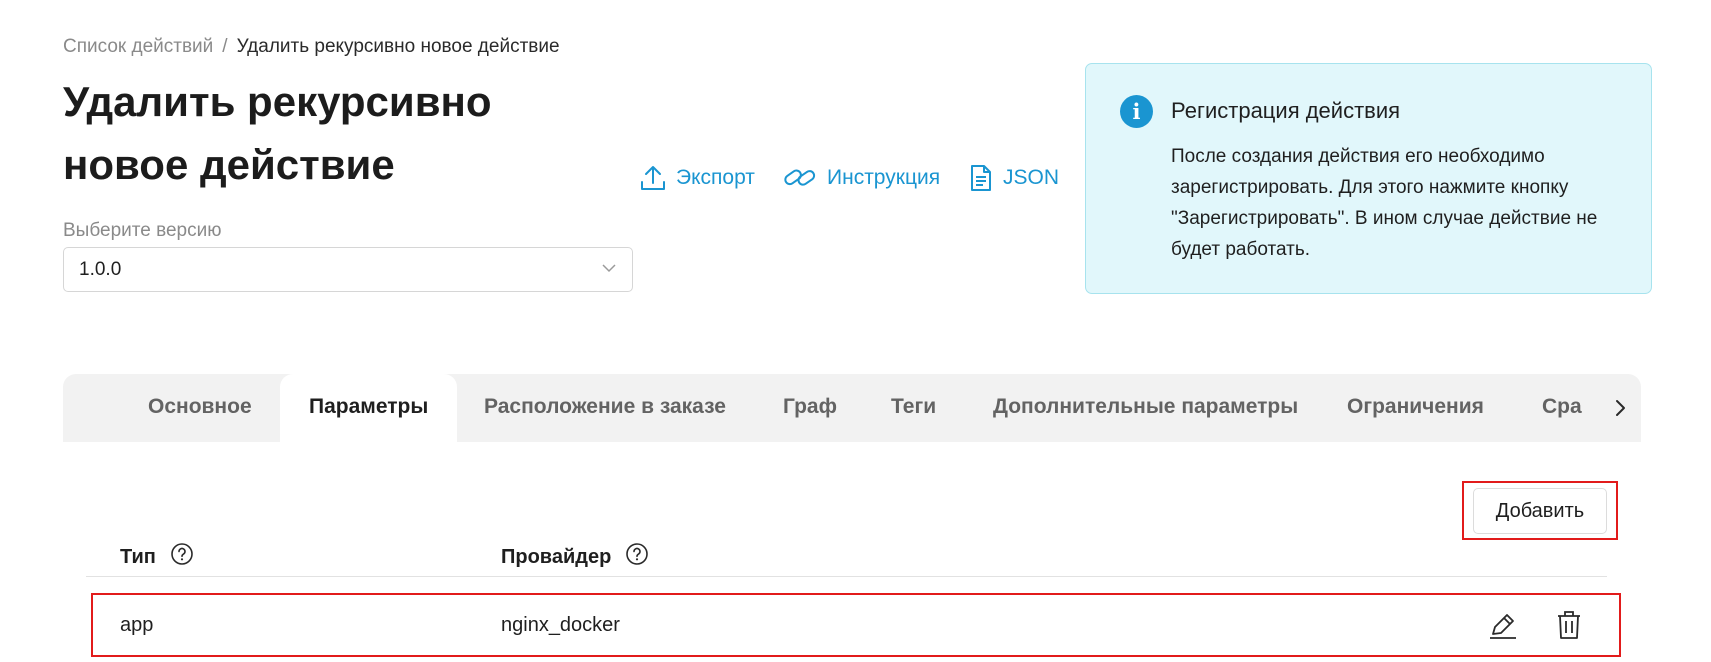  What do you see at coordinates (653, 178) in the screenshot?
I see `upload-icon` at bounding box center [653, 178].